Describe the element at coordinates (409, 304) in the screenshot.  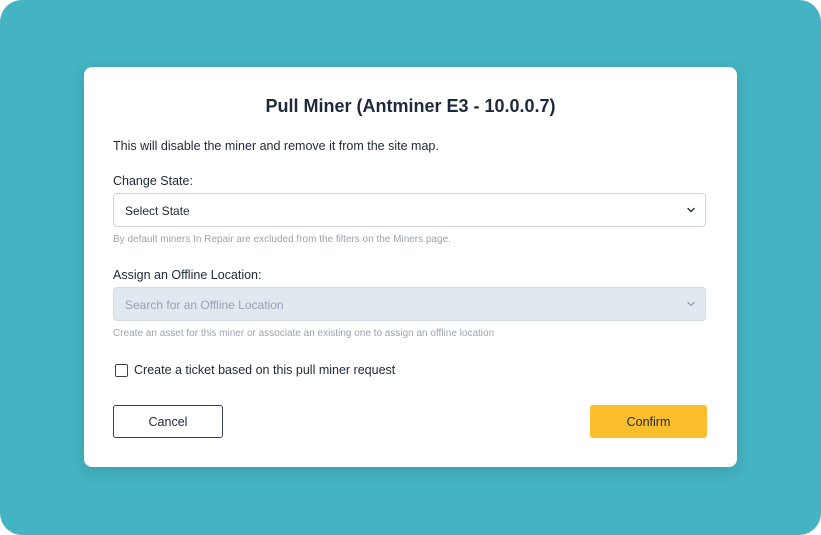
I see `offline-location-search: Search for an Offline Location` at that location.